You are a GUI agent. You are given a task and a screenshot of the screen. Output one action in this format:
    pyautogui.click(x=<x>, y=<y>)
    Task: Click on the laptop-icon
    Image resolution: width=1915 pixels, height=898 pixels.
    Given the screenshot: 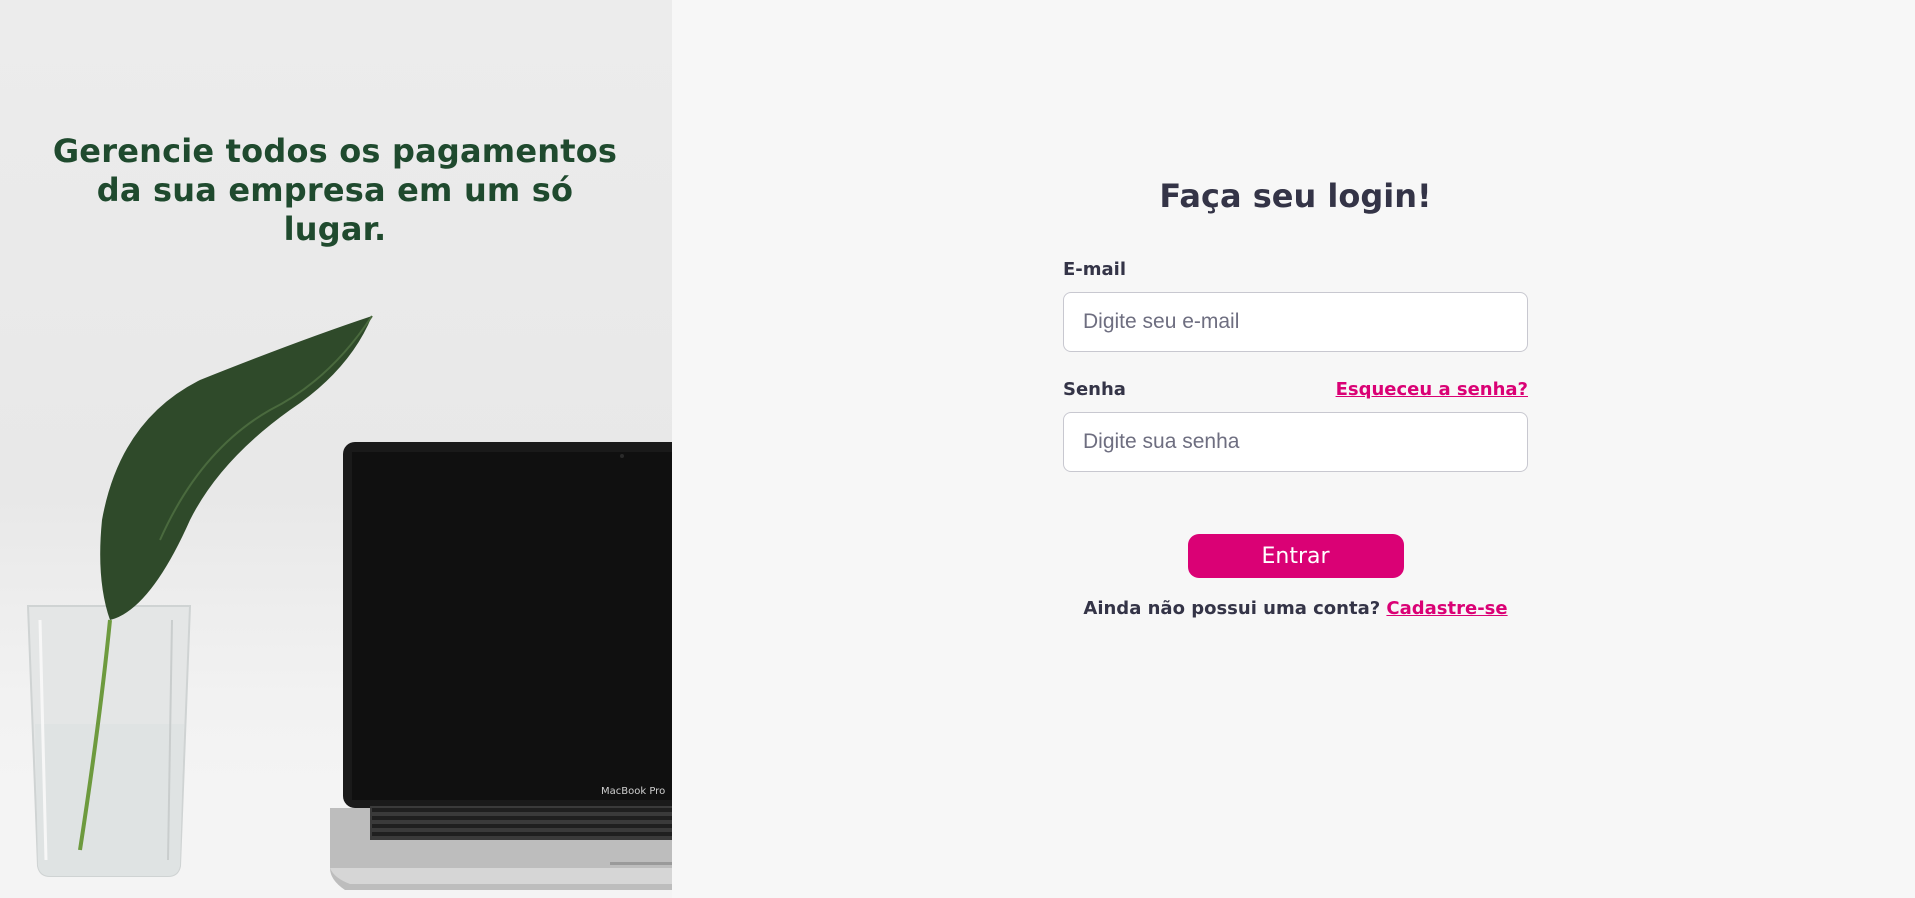 What is the action you would take?
    pyautogui.click(x=501, y=666)
    